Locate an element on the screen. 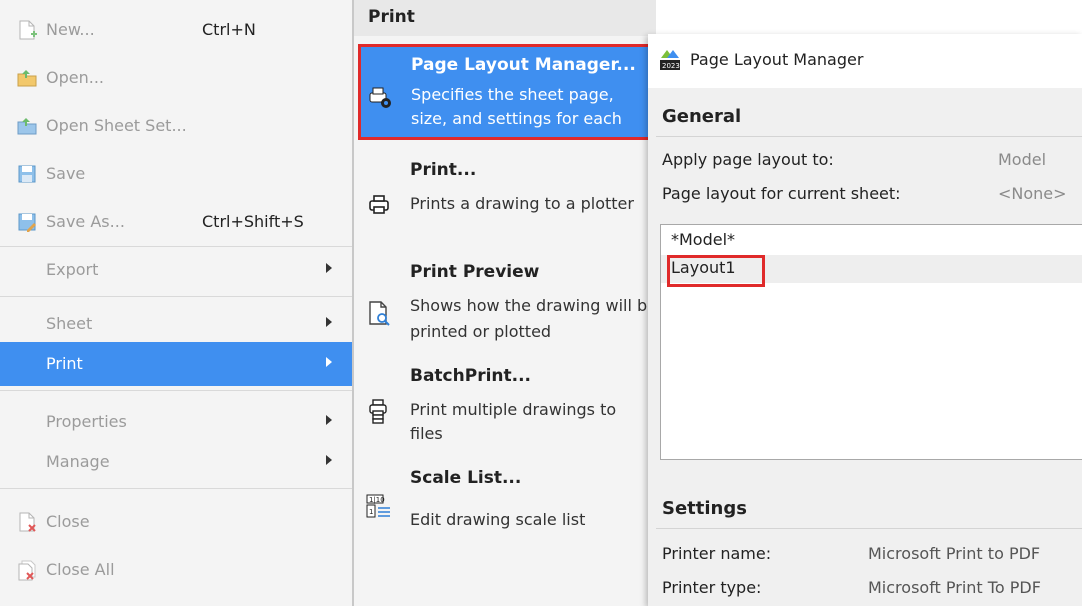 The width and height of the screenshot is (1082, 606). current-layout-value: <None> is located at coordinates (1032, 193).